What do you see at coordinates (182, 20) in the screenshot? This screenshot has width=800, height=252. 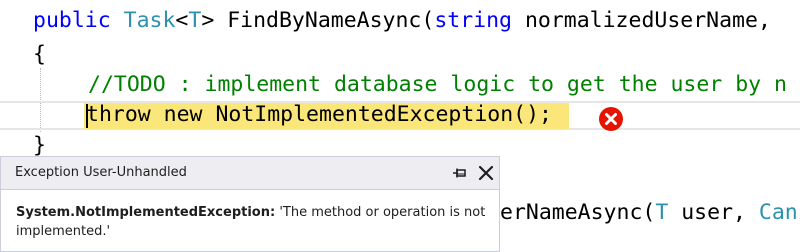 I see `generic-open: <` at bounding box center [182, 20].